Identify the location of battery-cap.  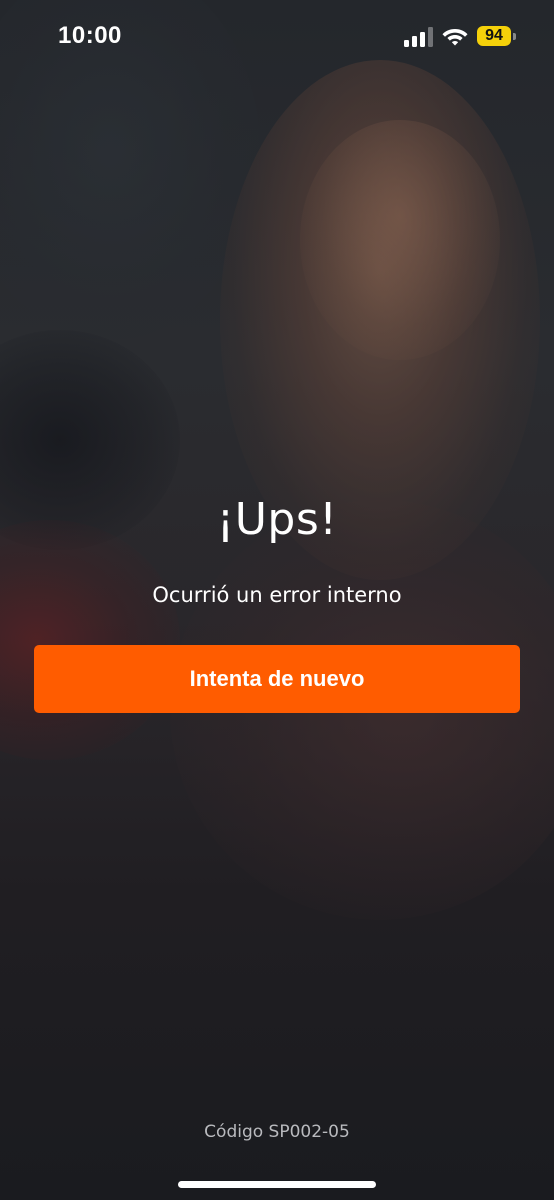
(514, 36).